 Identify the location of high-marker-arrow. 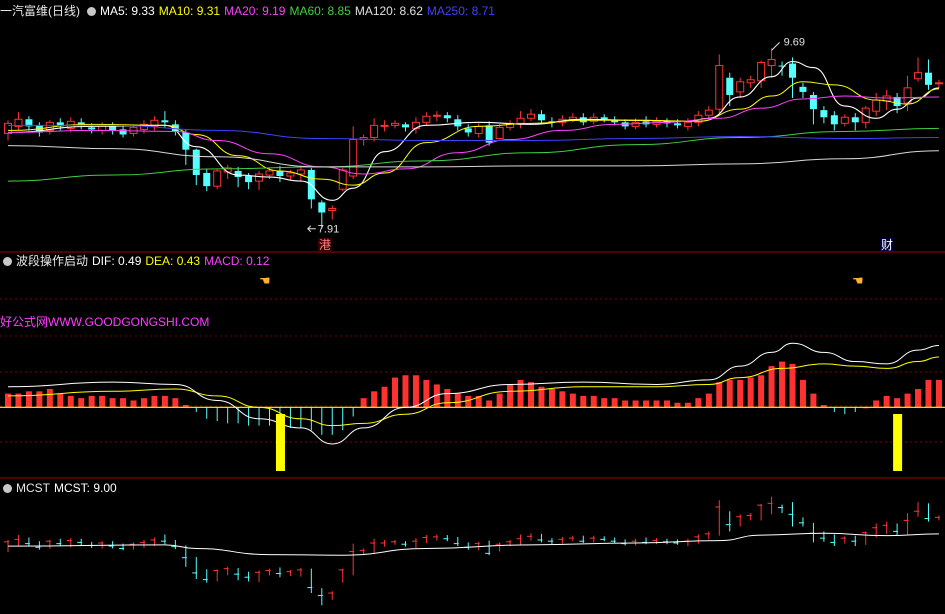
(775, 46).